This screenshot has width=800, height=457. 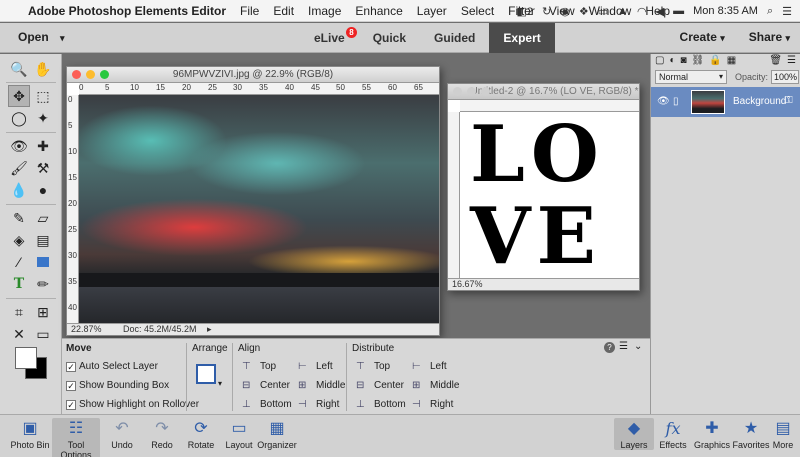 I want to click on shape-tool-icon, so click(x=43, y=262).